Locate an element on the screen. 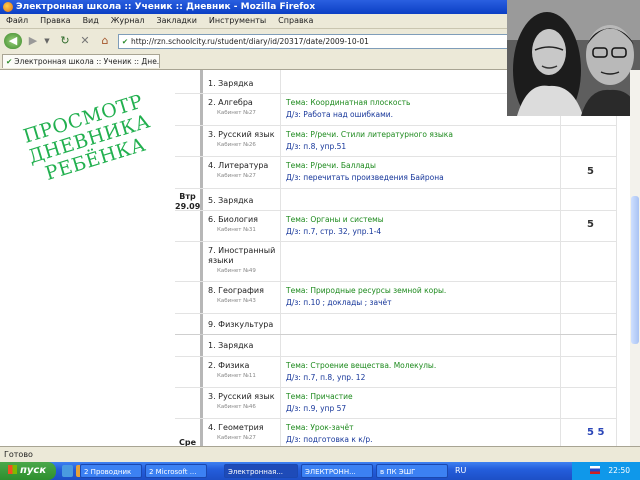  lesson-subject: 8. География Кабинет №43 is located at coordinates (236, 296).